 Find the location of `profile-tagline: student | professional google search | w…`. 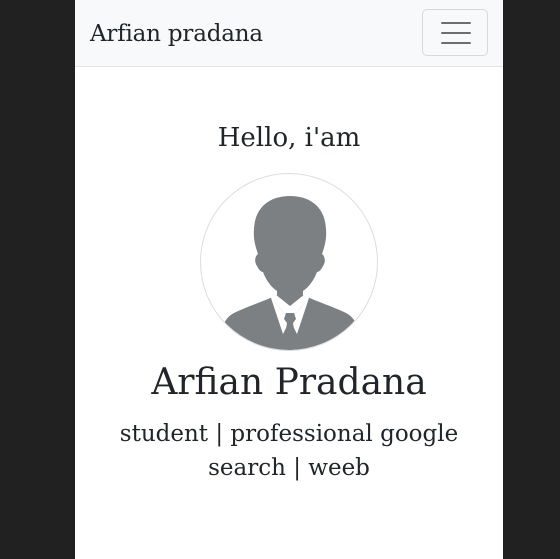

profile-tagline: student | professional google search | w… is located at coordinates (289, 451).